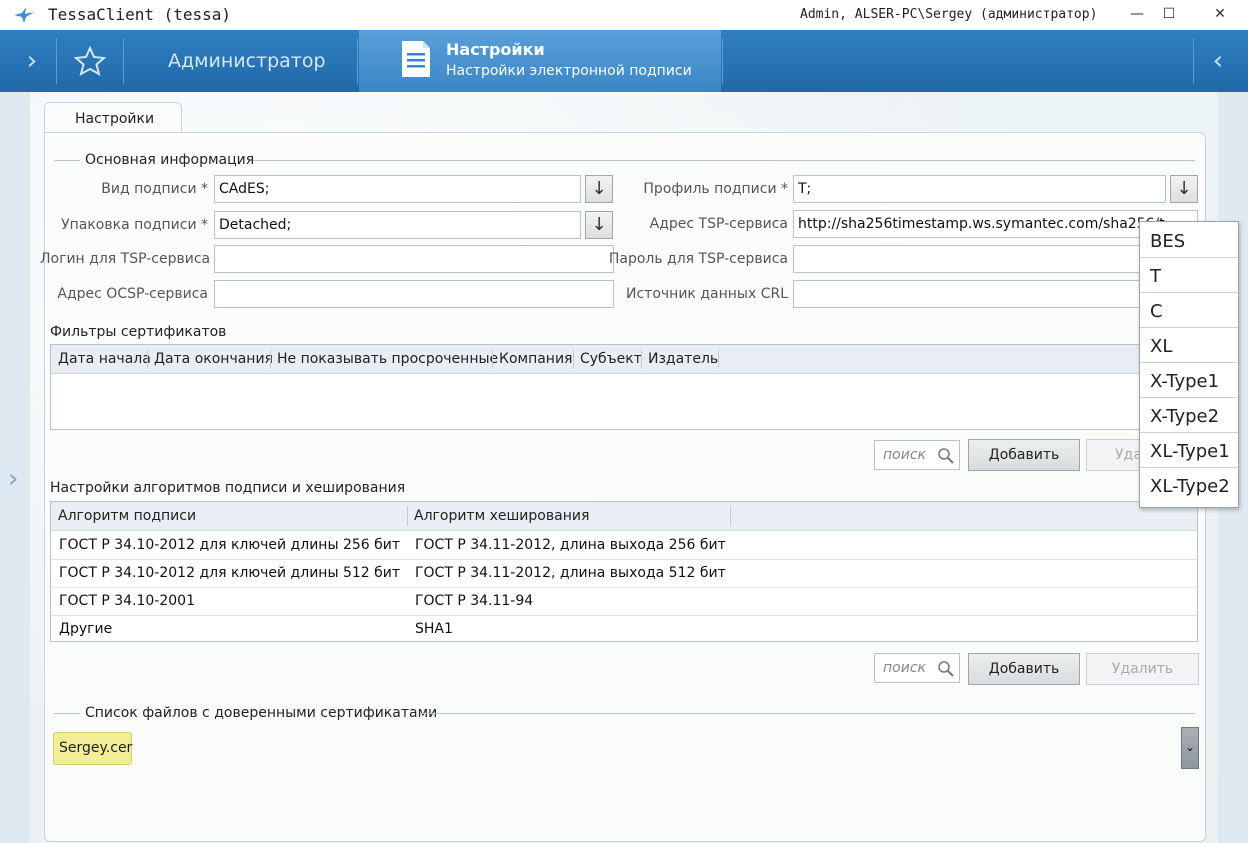  I want to click on signature-type-label: Вид подписи *, so click(154, 189).